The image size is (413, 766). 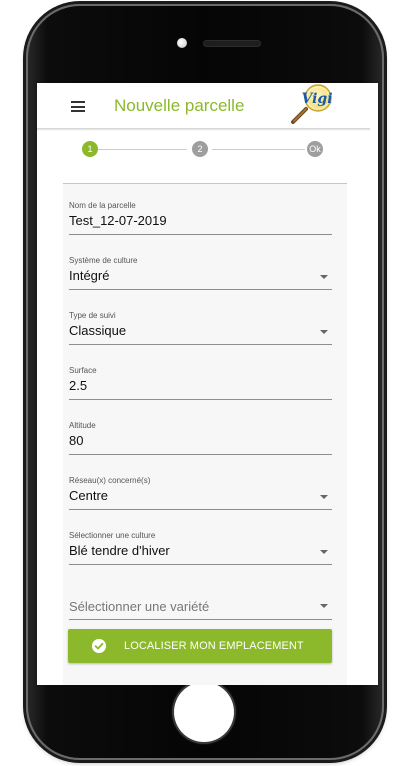 I want to click on altitude-input: 80, so click(x=200, y=441).